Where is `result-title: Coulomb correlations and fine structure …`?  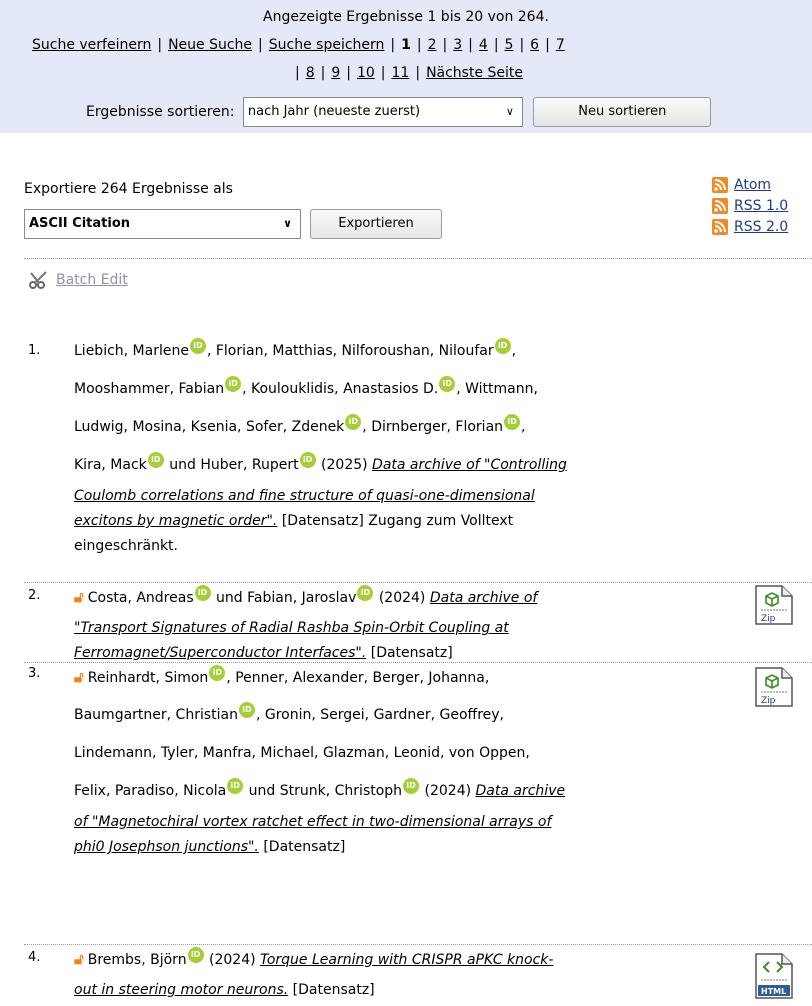
result-title: Coulomb correlations and fine structure … is located at coordinates (304, 496).